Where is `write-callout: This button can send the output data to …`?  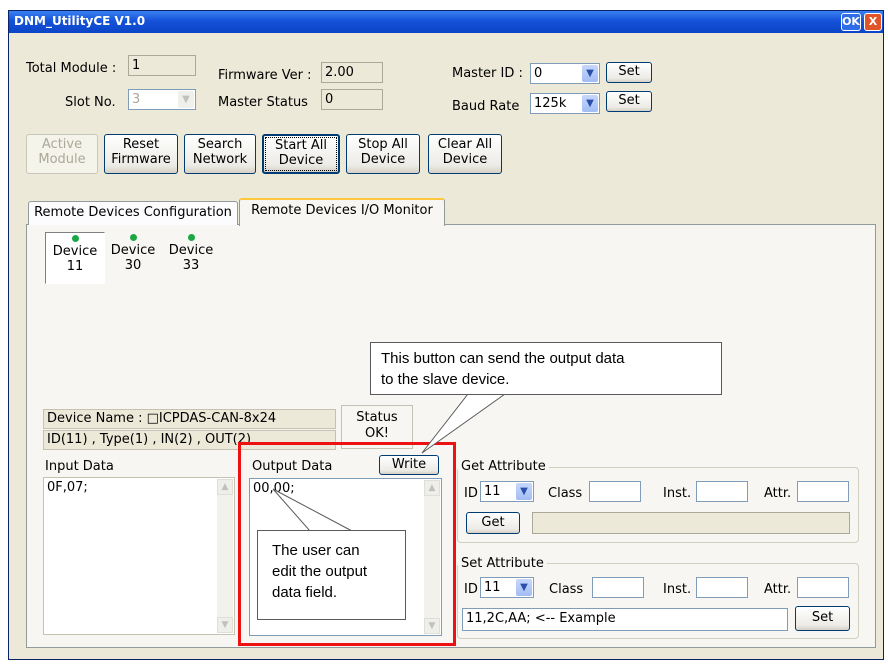
write-callout: This button can send the output data to … is located at coordinates (546, 368).